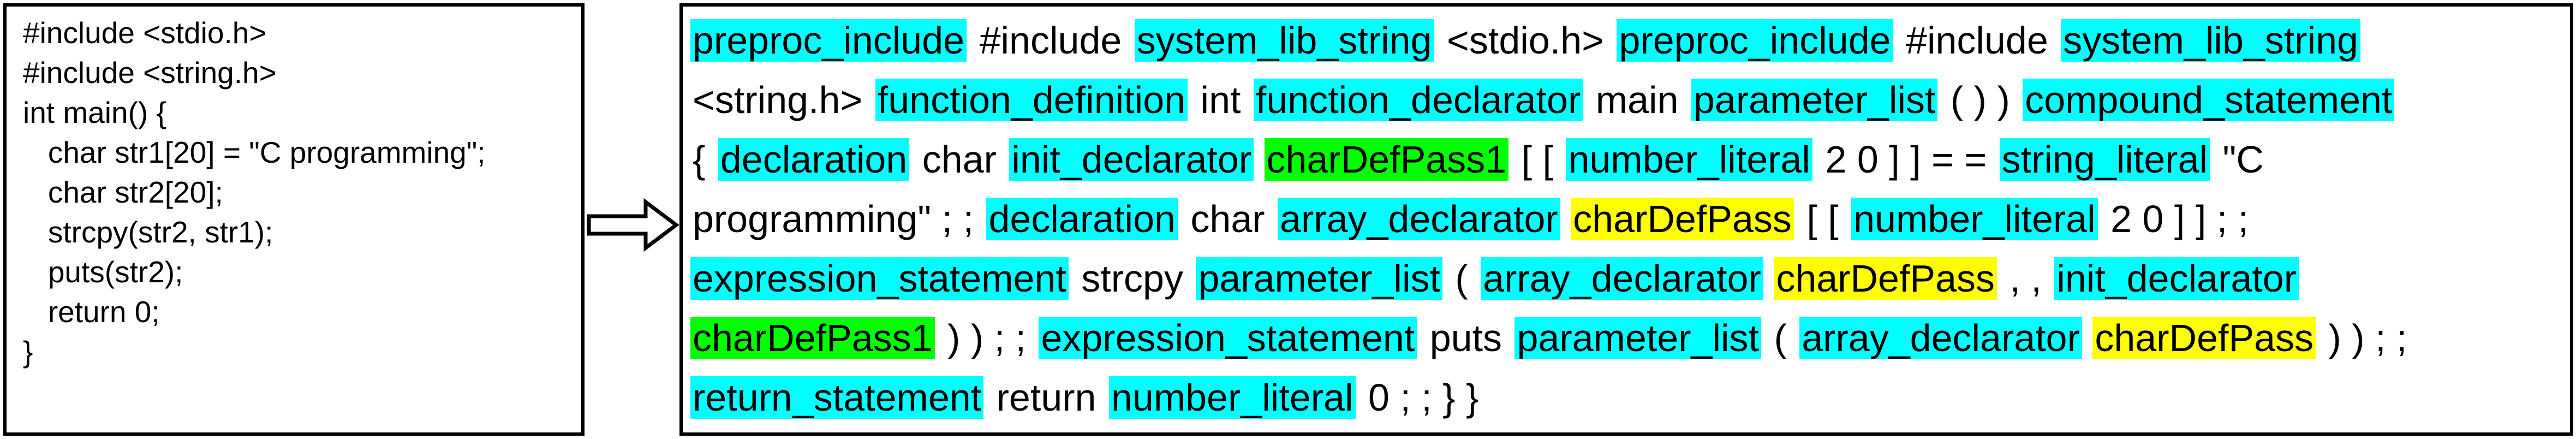 Image resolution: width=2576 pixels, height=439 pixels. Describe the element at coordinates (1132, 278) in the screenshot. I see `code-token: strcpy` at that location.